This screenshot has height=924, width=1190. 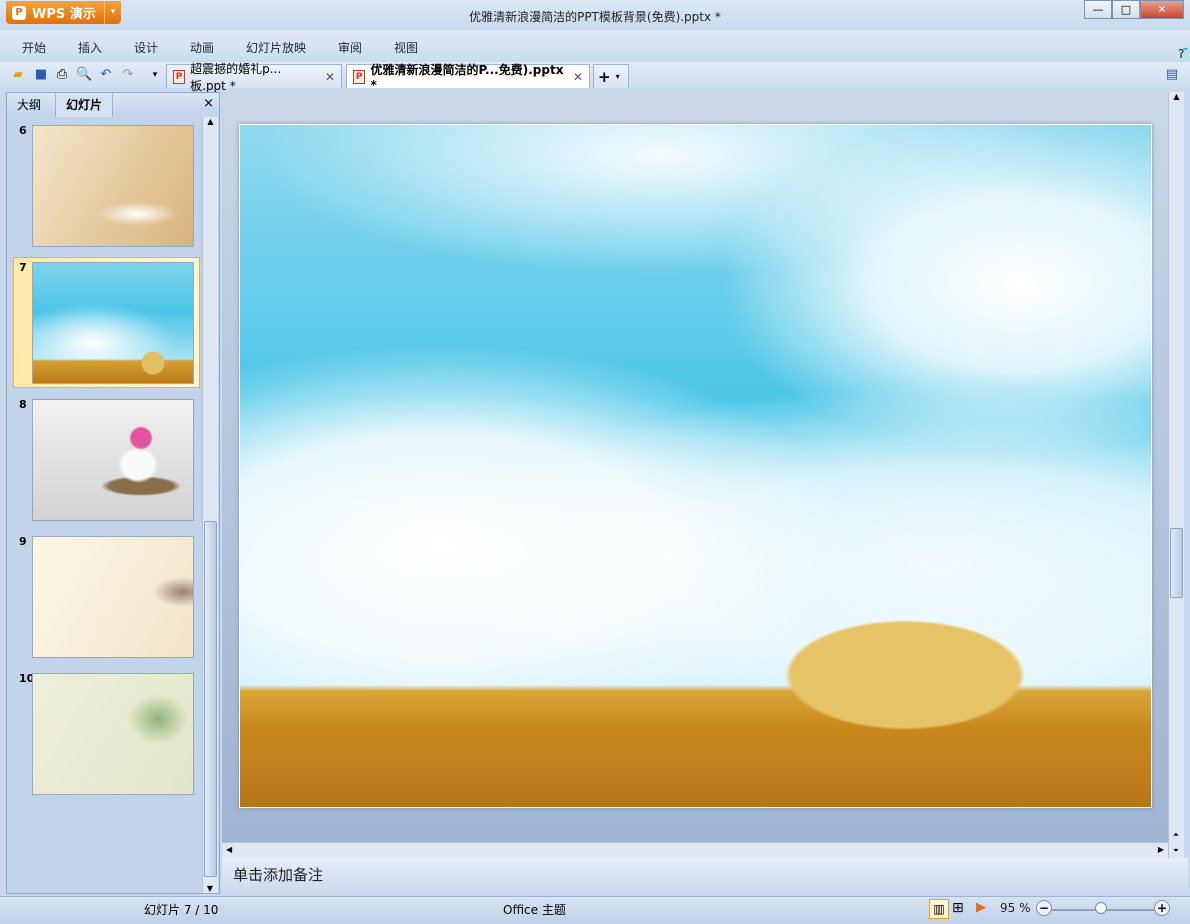 I want to click on layout-icon: ▤, so click(x=1172, y=75).